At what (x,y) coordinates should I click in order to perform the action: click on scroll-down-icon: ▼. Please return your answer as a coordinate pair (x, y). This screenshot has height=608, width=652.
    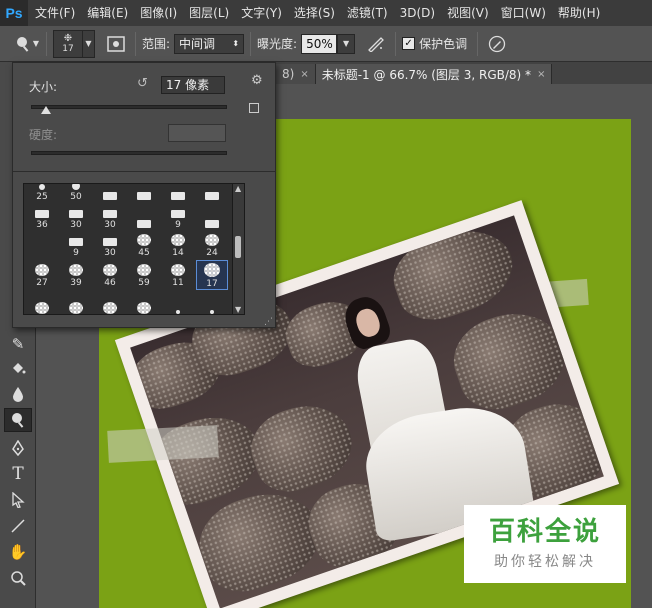
    Looking at the image, I should click on (238, 309).